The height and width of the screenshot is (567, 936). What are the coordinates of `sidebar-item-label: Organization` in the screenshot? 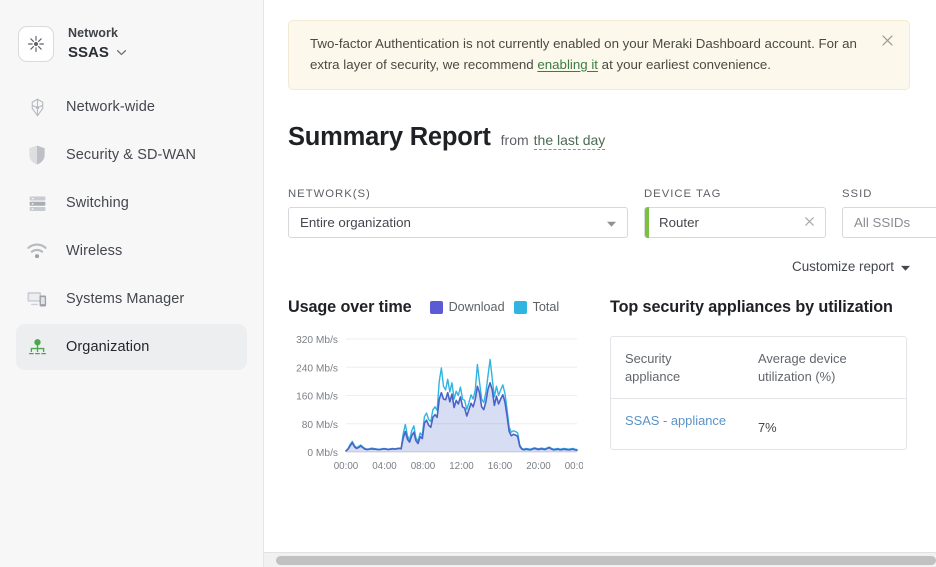 It's located at (108, 347).